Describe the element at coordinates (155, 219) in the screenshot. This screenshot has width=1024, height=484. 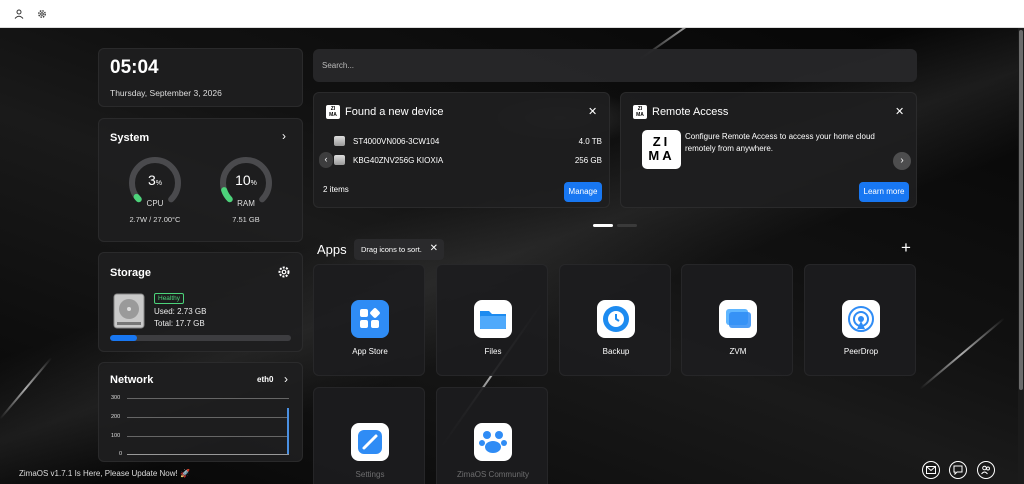
I see `cpu-detail: 2.7W / 27.00°C` at that location.